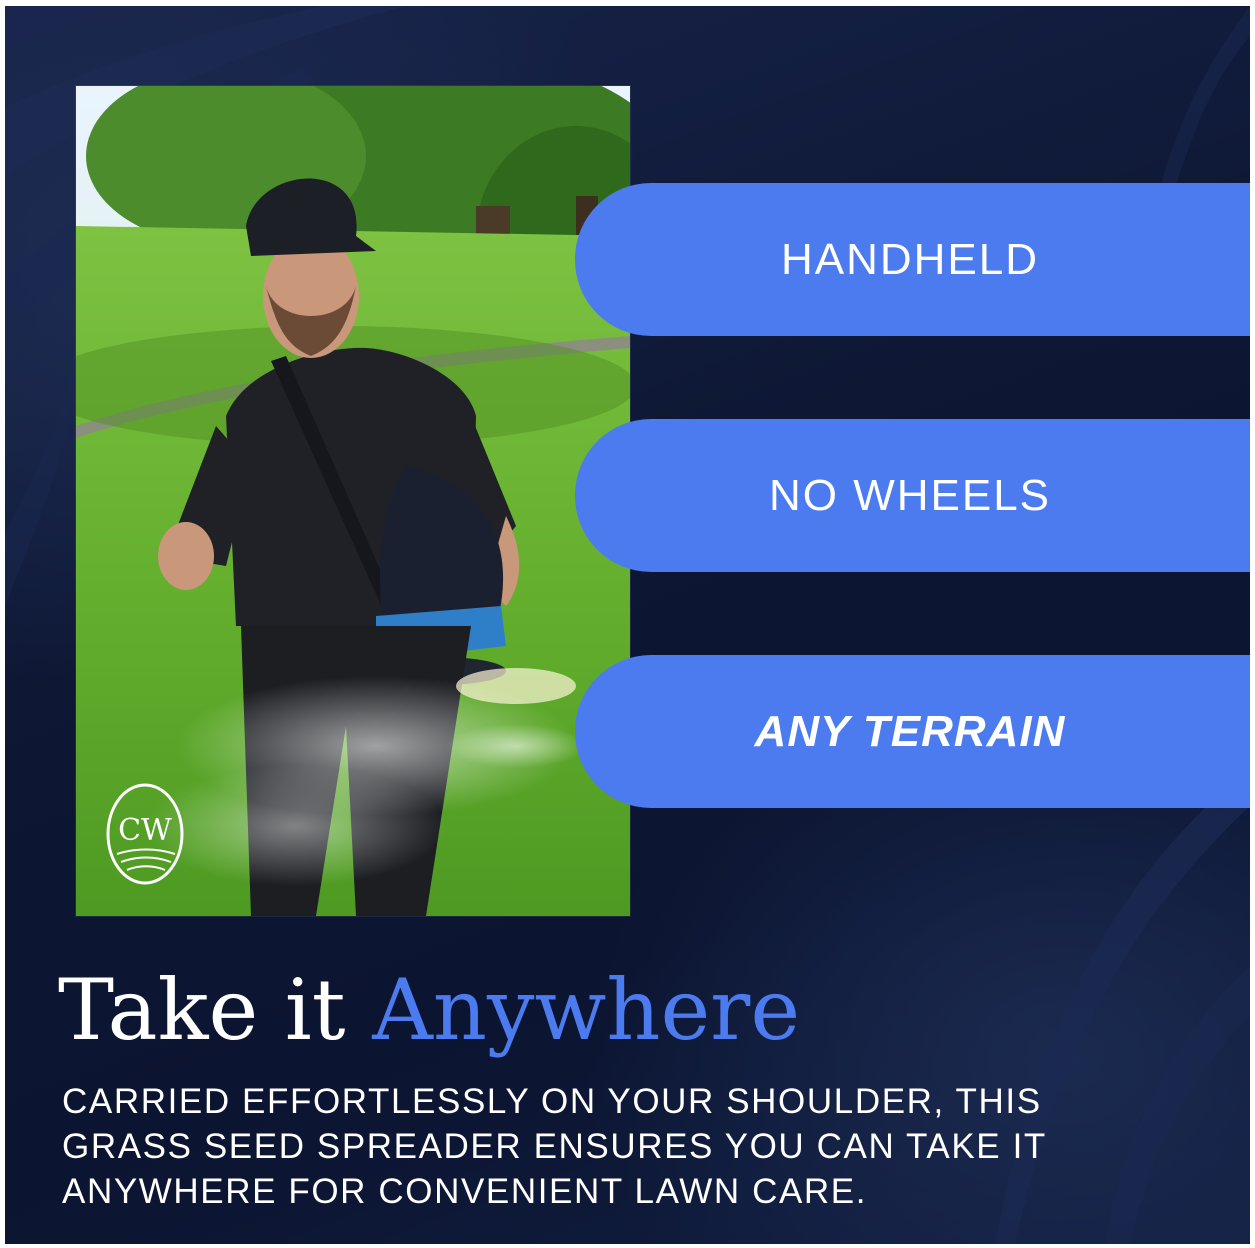 This screenshot has width=1255, height=1248. What do you see at coordinates (202, 1010) in the screenshot?
I see `headline-lead: Take it` at bounding box center [202, 1010].